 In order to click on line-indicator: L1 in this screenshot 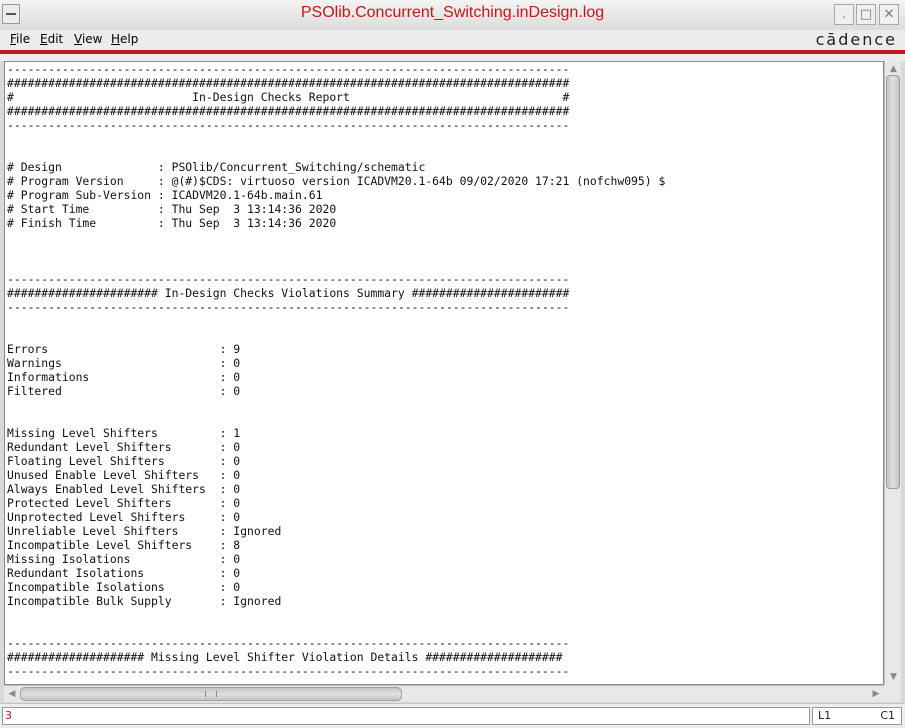, I will do `click(825, 715)`.